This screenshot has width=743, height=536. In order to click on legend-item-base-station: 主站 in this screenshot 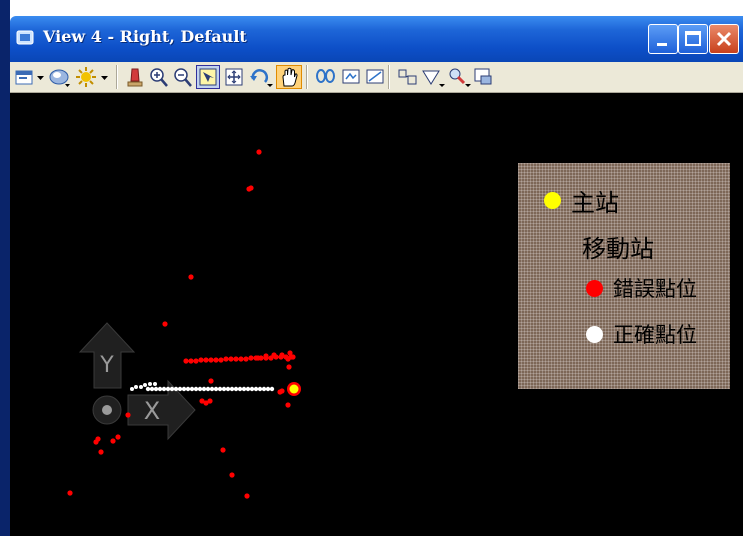, I will do `click(581, 200)`.